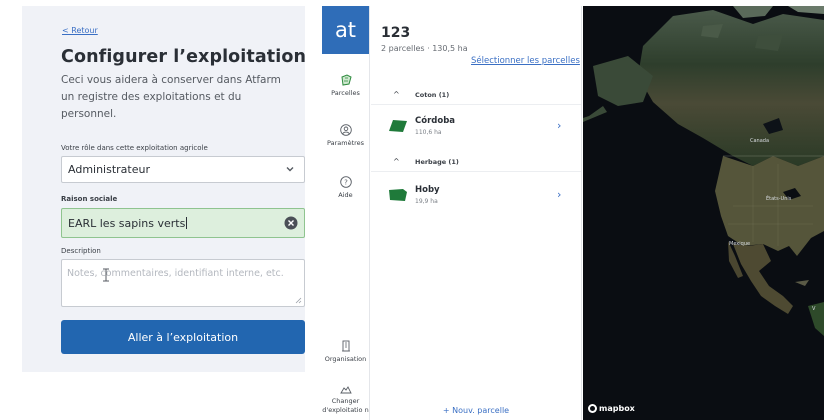  I want to click on parcel-row-hoby: Hoby 19,9 ha ›, so click(476, 198).